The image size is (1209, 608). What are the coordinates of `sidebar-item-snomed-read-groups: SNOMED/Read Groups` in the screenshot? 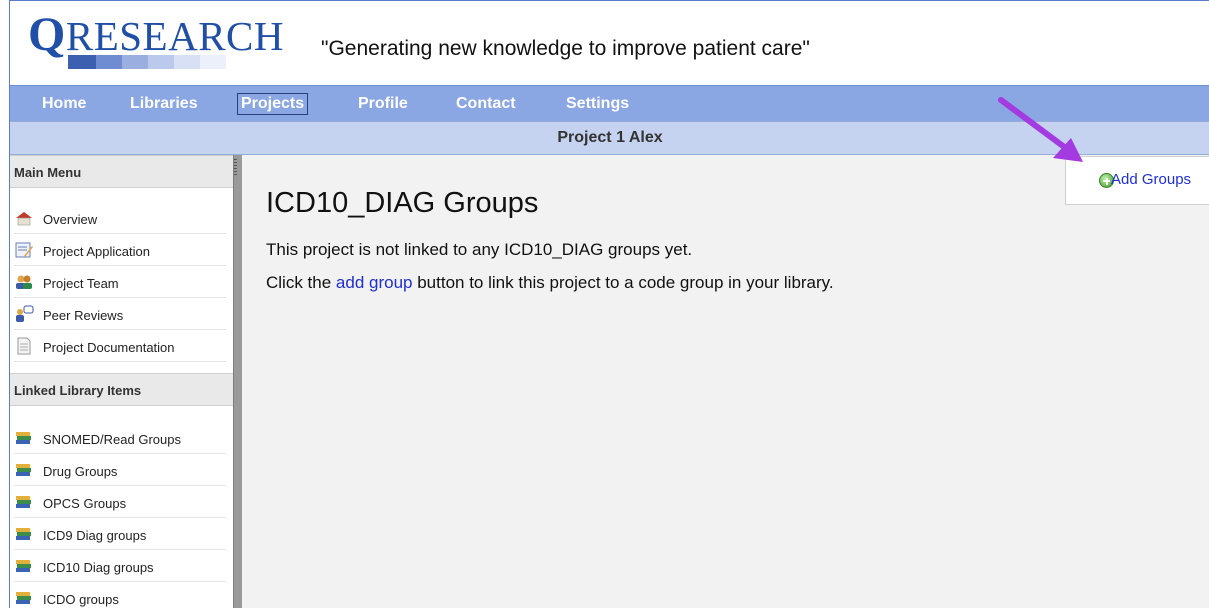 It's located at (120, 438).